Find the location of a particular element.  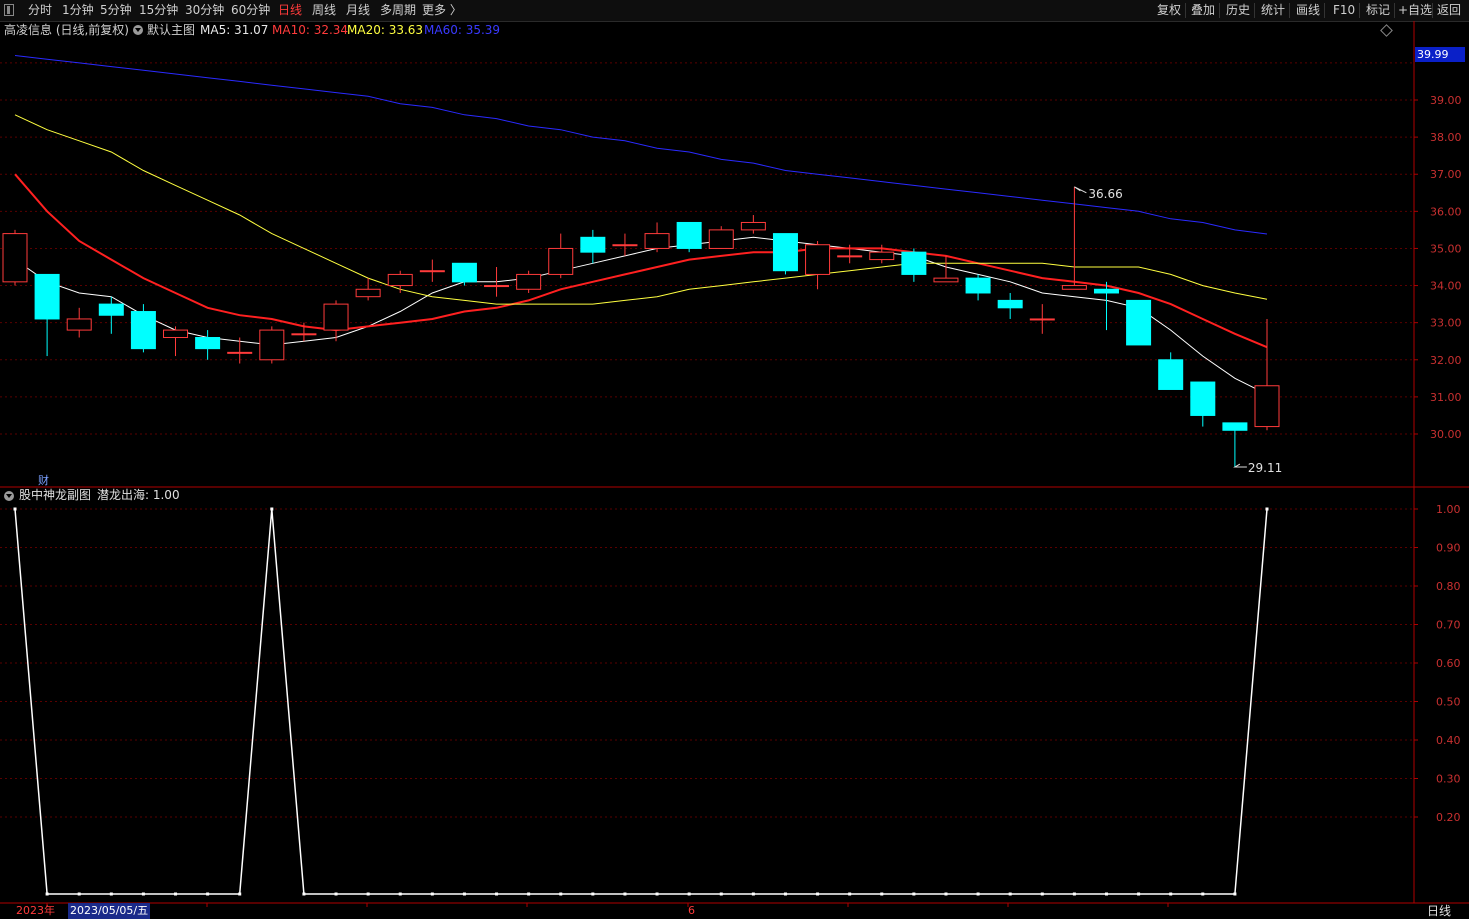

sub-tick-label: 0.40 is located at coordinates (1448, 740).